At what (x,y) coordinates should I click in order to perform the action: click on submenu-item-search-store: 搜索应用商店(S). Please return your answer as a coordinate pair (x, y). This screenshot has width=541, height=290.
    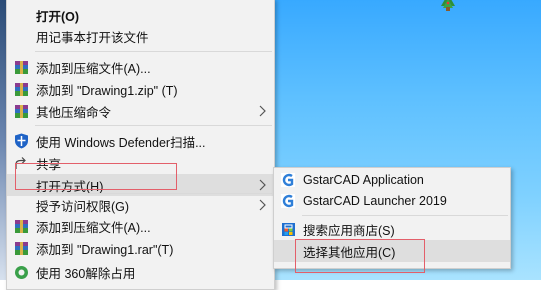
    Looking at the image, I should click on (392, 229).